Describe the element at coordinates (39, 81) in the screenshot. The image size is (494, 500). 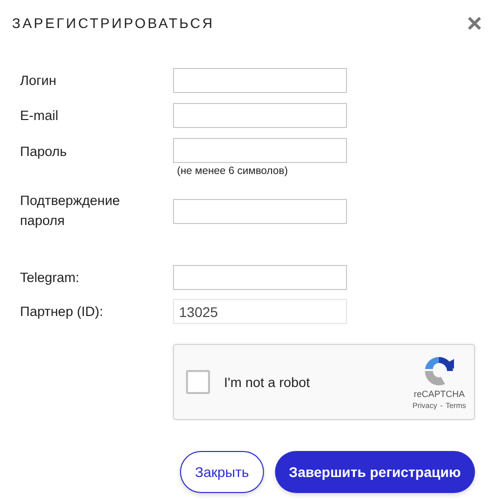
I see `field-label: Логин` at that location.